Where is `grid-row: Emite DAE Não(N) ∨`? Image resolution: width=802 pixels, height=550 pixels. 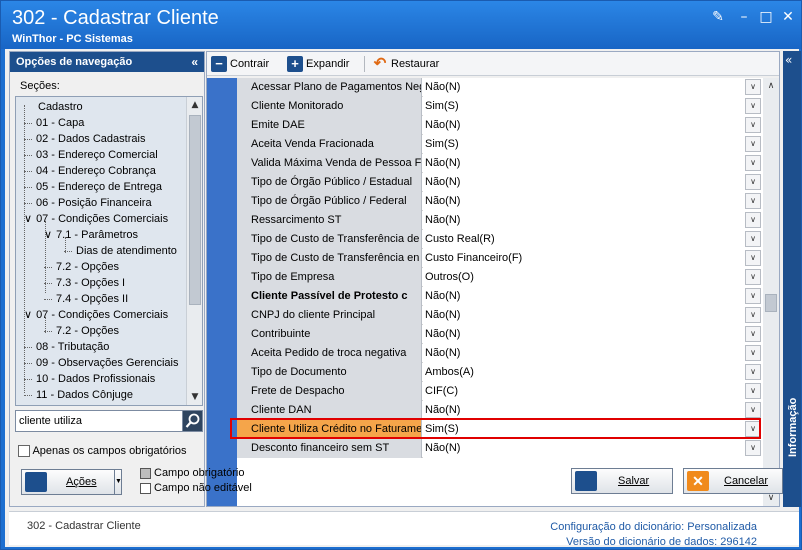
grid-row: Emite DAE Não(N) ∨ is located at coordinates (499, 125).